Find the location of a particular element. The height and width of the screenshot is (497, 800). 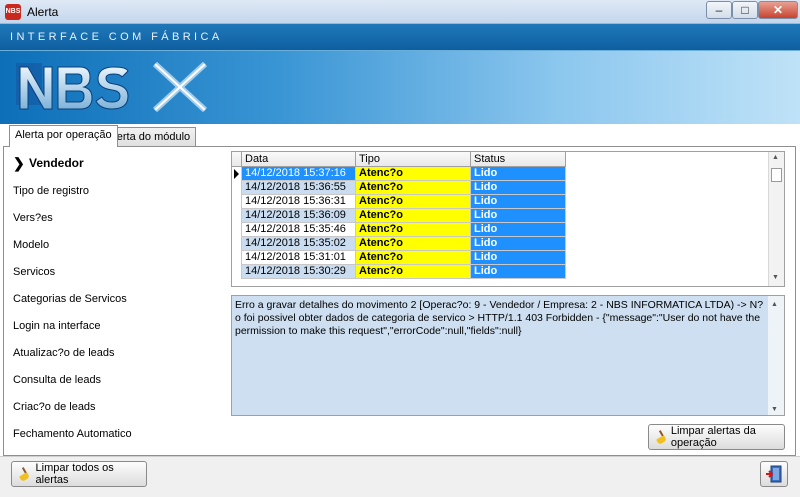

table-row: 14/12/2018 15:30:29 Atenc?o Lido is located at coordinates (399, 272).